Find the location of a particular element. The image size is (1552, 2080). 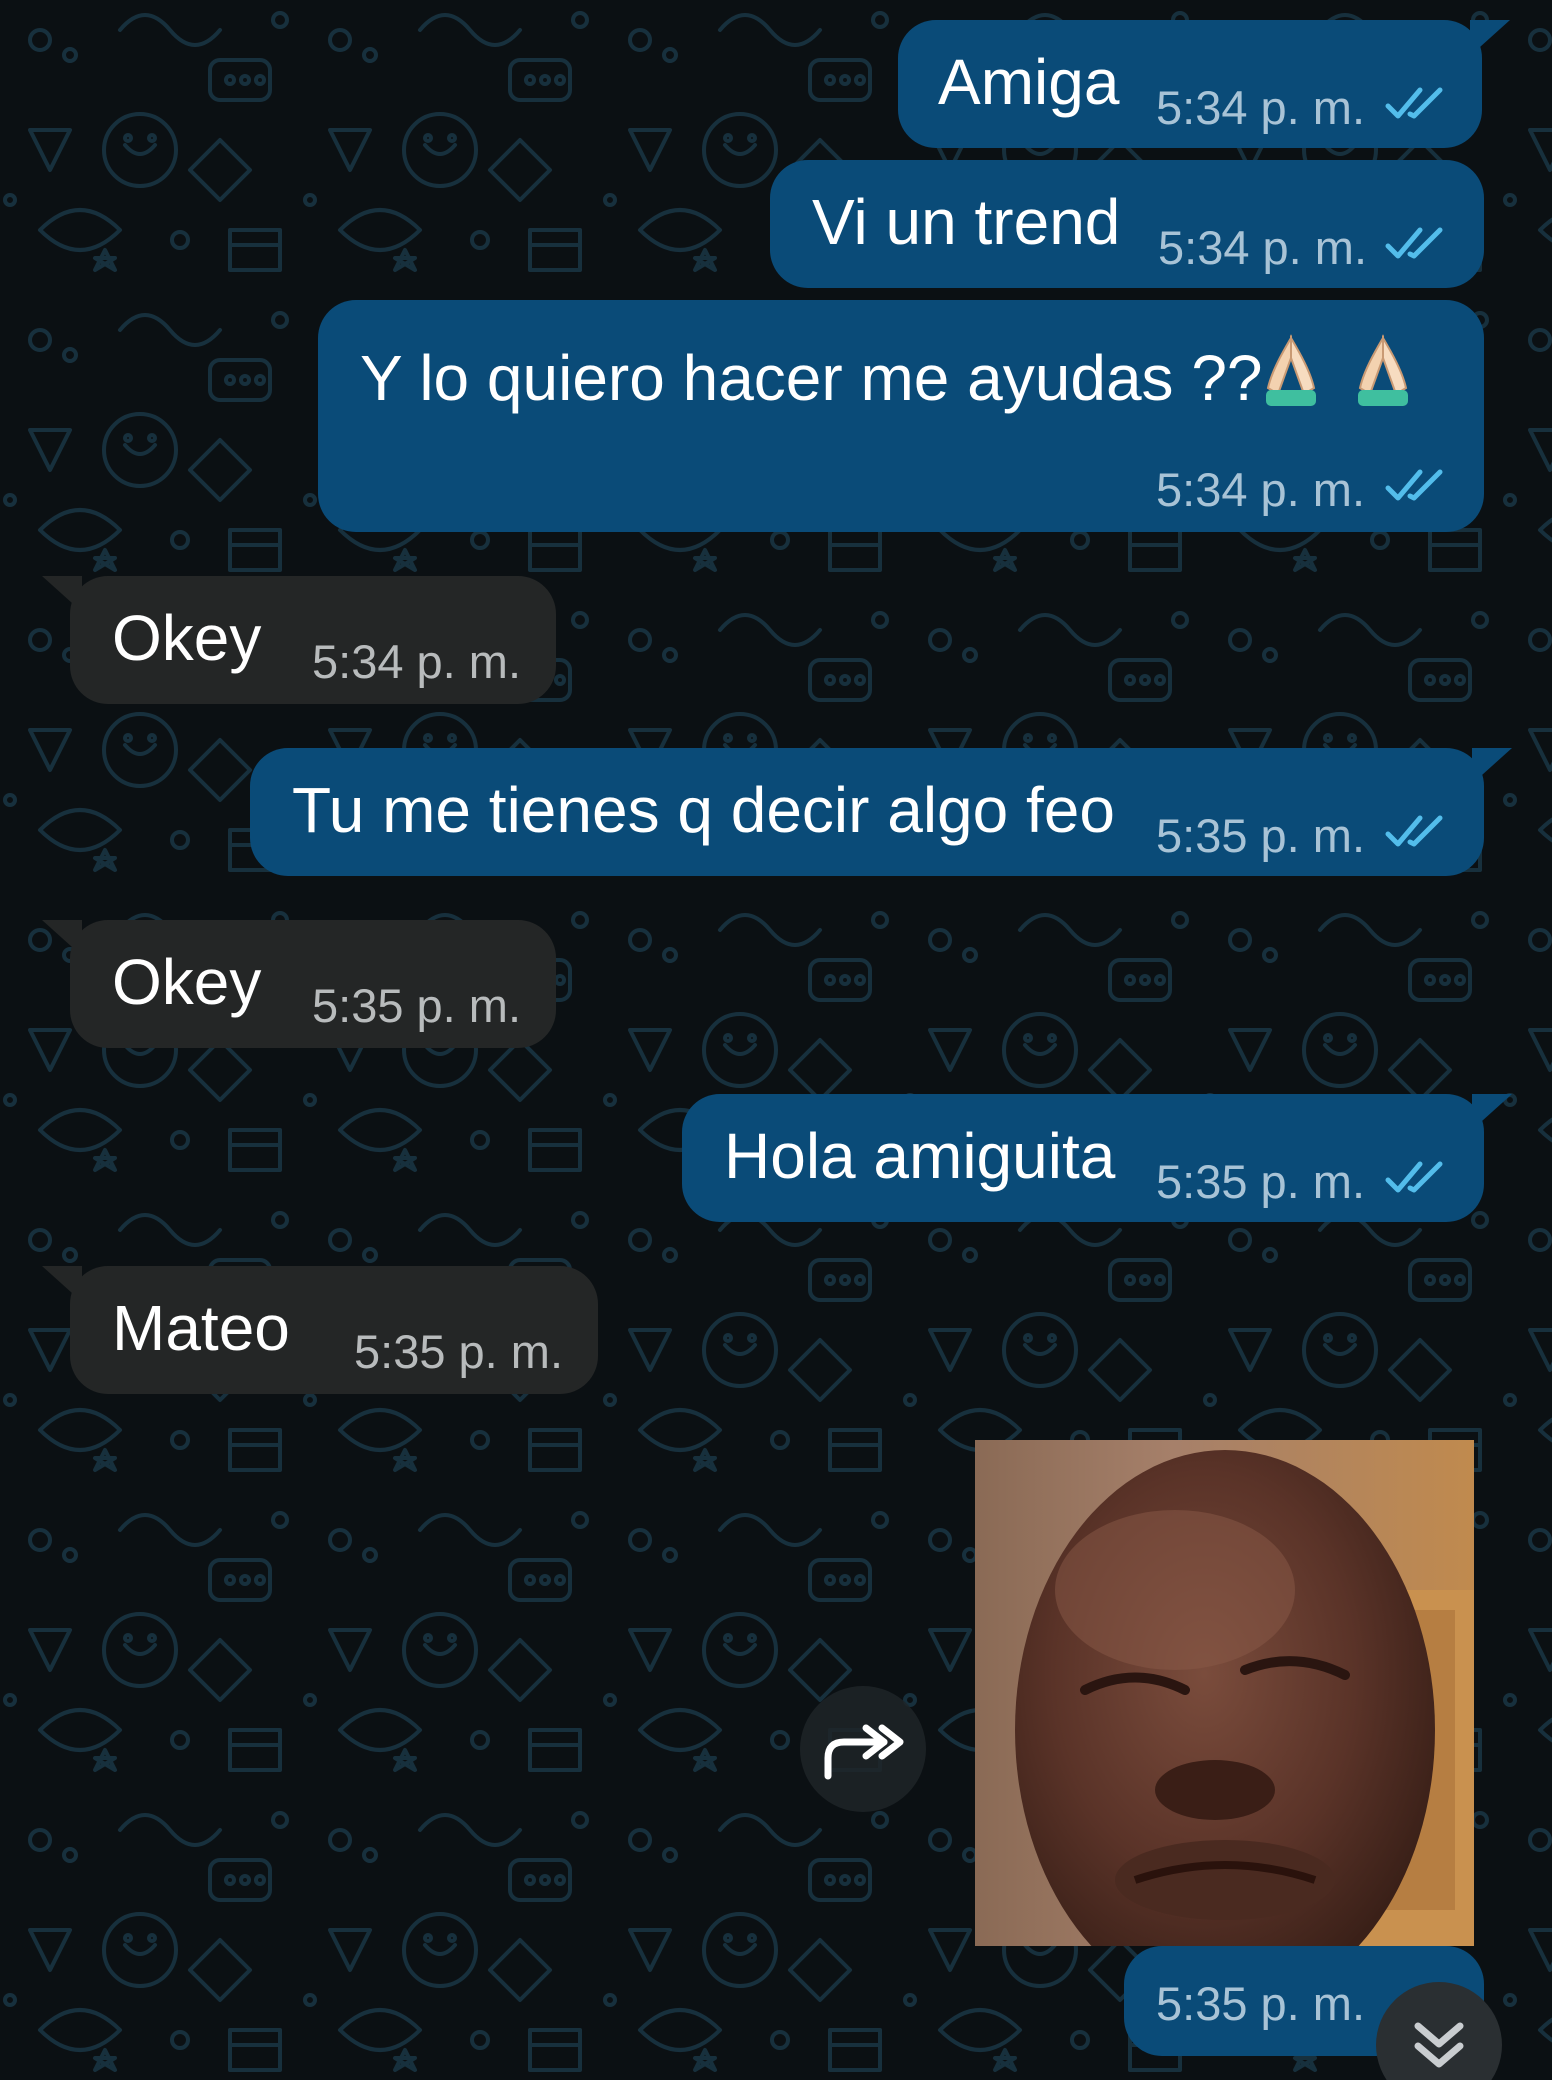

photo-content is located at coordinates (1224, 1693).